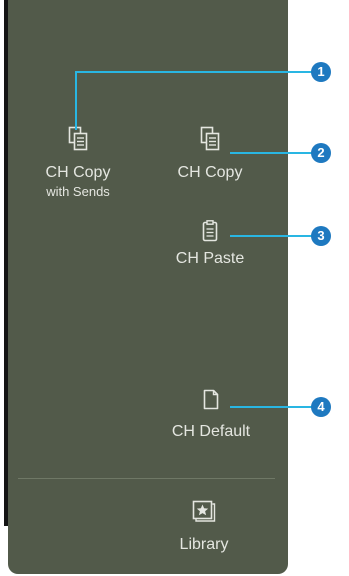 The width and height of the screenshot is (349, 576). I want to click on blank-document-icon, so click(211, 399).